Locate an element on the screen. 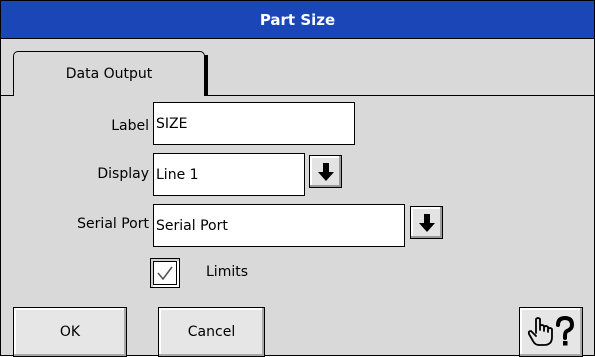 The height and width of the screenshot is (357, 595). tab-label: Data Output is located at coordinates (109, 74).